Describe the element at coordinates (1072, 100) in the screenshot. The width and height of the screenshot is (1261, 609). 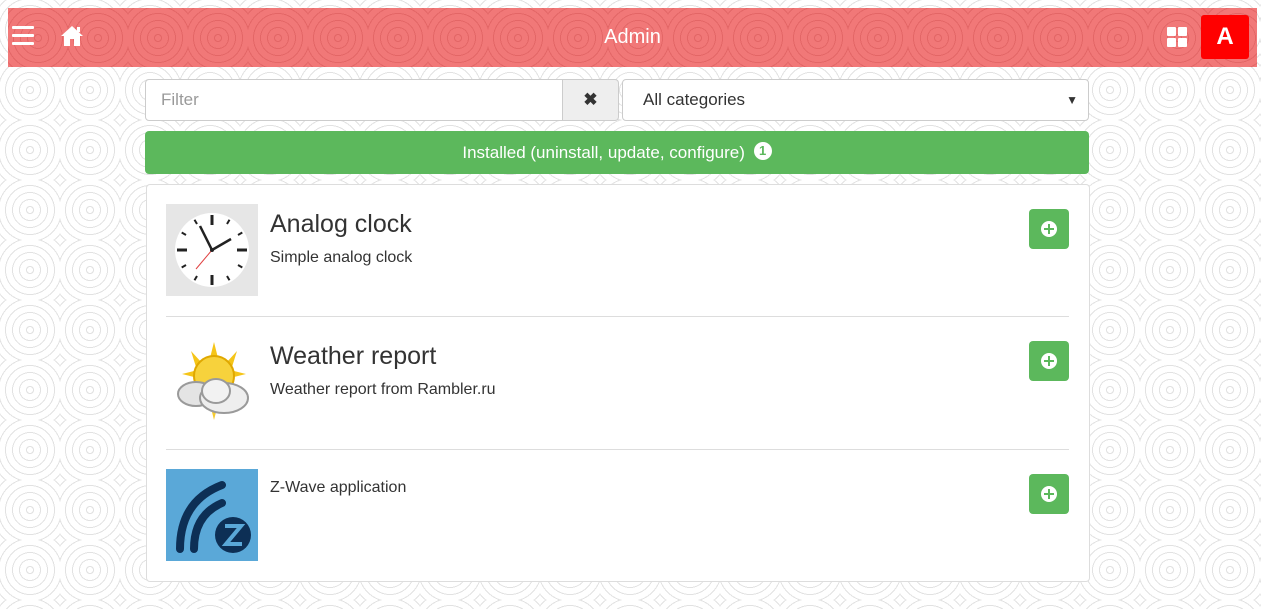
I see `caret-down-icon: ▼` at that location.